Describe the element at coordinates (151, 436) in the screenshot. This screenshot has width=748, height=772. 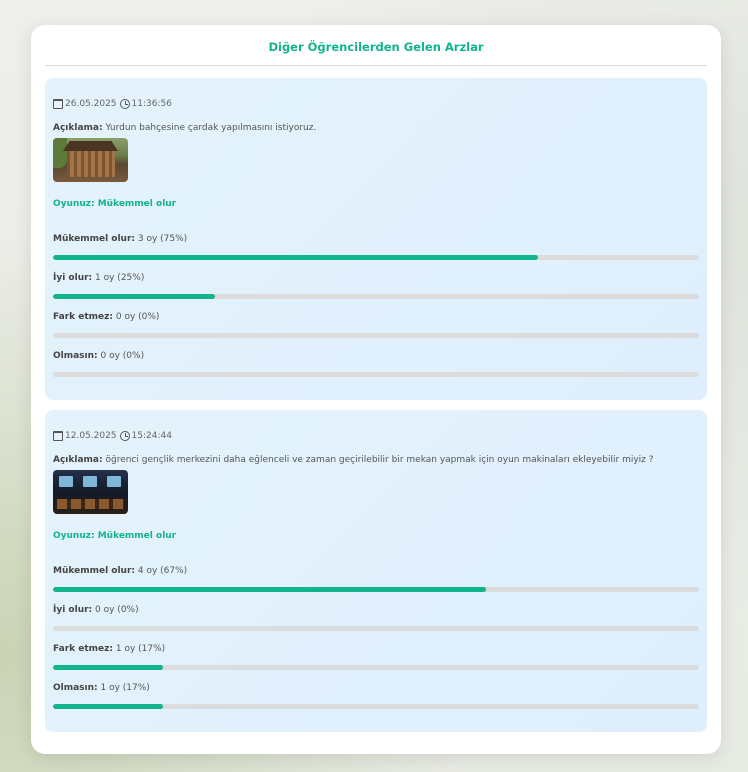
I see `request-time: 15:24:44` at that location.